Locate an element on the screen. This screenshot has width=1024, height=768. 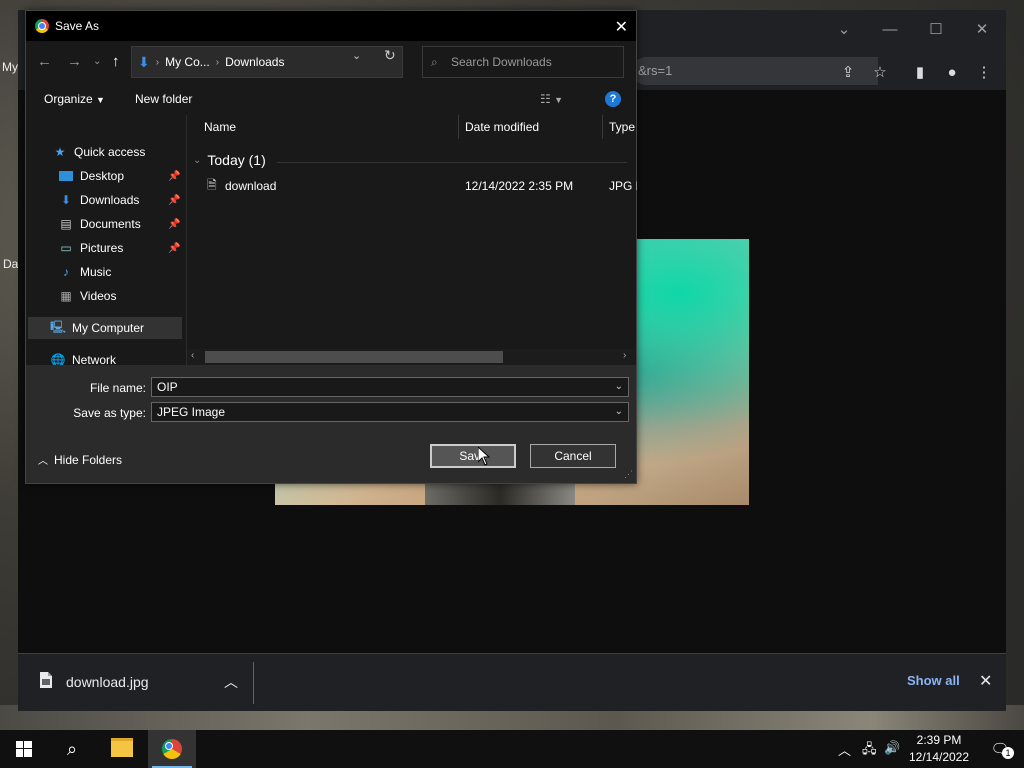
desktop-icon-label: My is located at coordinates (10, 67).